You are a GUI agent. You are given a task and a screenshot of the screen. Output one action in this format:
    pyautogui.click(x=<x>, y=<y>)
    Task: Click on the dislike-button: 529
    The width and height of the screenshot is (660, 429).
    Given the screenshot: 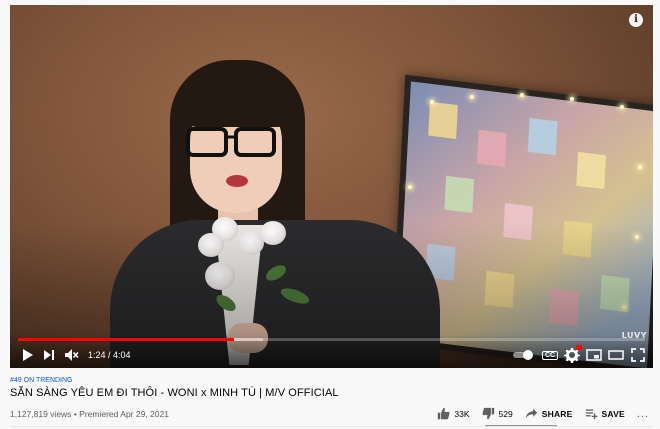 What is the action you would take?
    pyautogui.click(x=497, y=413)
    